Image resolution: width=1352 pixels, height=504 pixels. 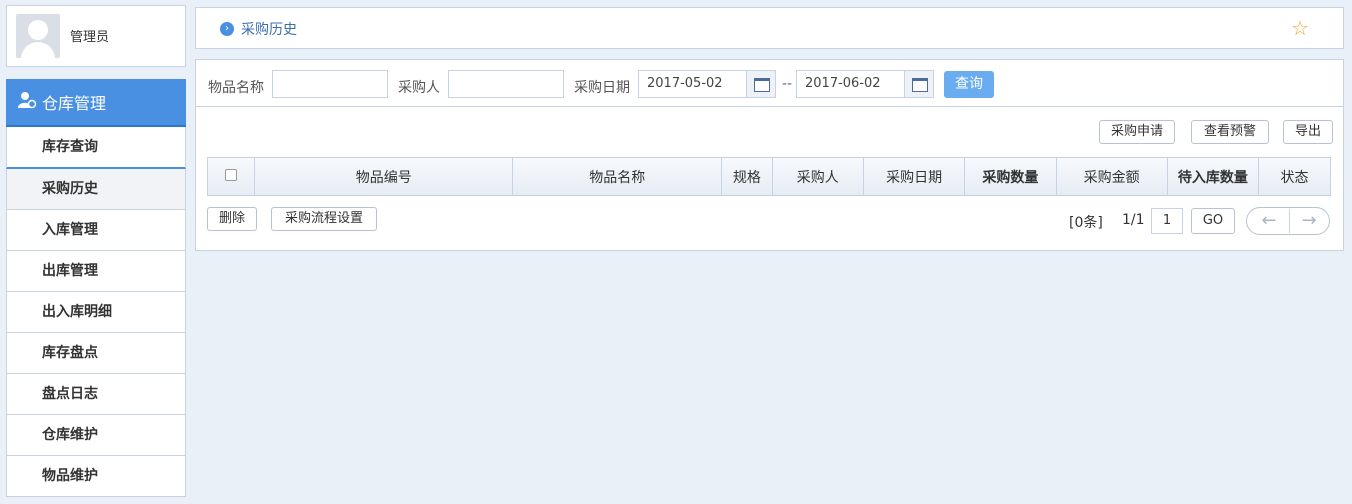 I want to click on star-icon: ☆, so click(x=1300, y=28).